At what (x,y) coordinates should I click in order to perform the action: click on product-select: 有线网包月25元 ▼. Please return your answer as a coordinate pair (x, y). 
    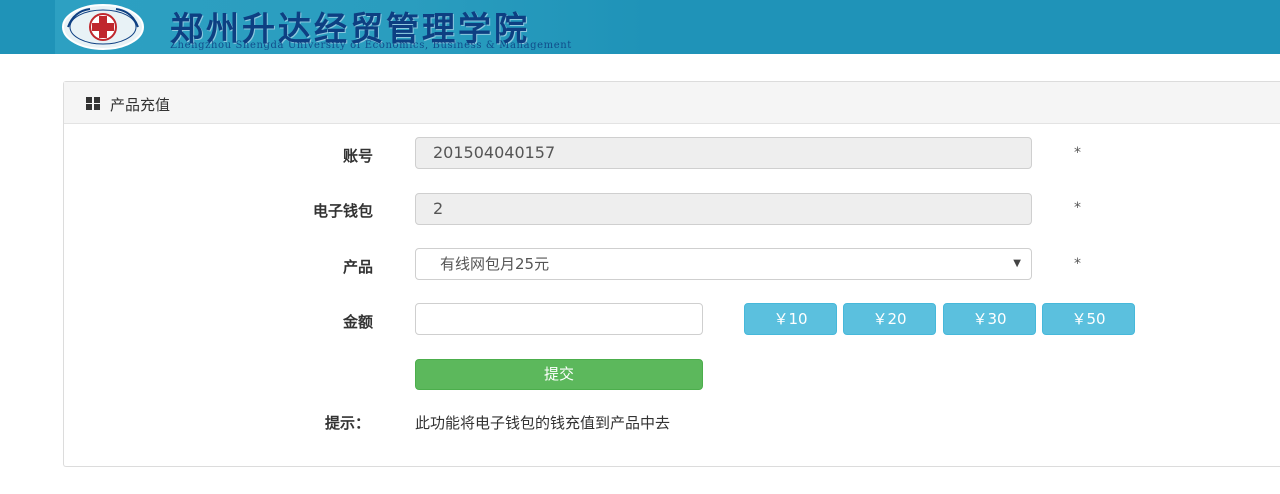
    Looking at the image, I should click on (723, 264).